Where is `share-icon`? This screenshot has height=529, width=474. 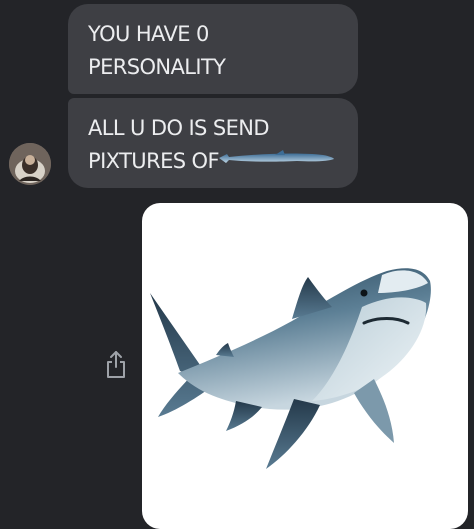
share-icon is located at coordinates (116, 364).